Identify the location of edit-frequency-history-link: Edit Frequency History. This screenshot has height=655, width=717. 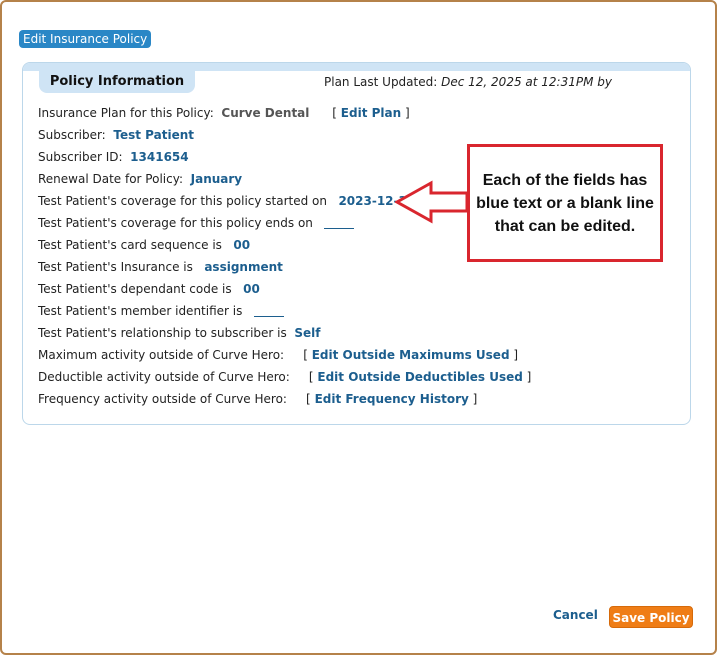
(392, 399).